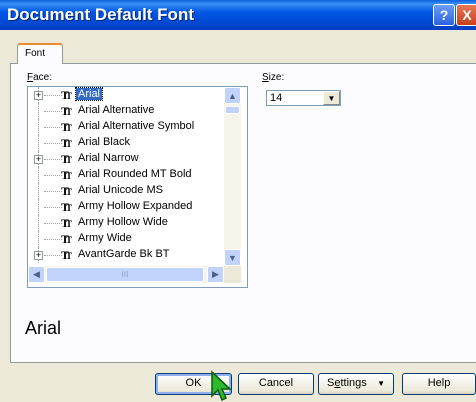 The height and width of the screenshot is (402, 476). I want to click on font-list-item: TT Arial Unicode MS, so click(126, 191).